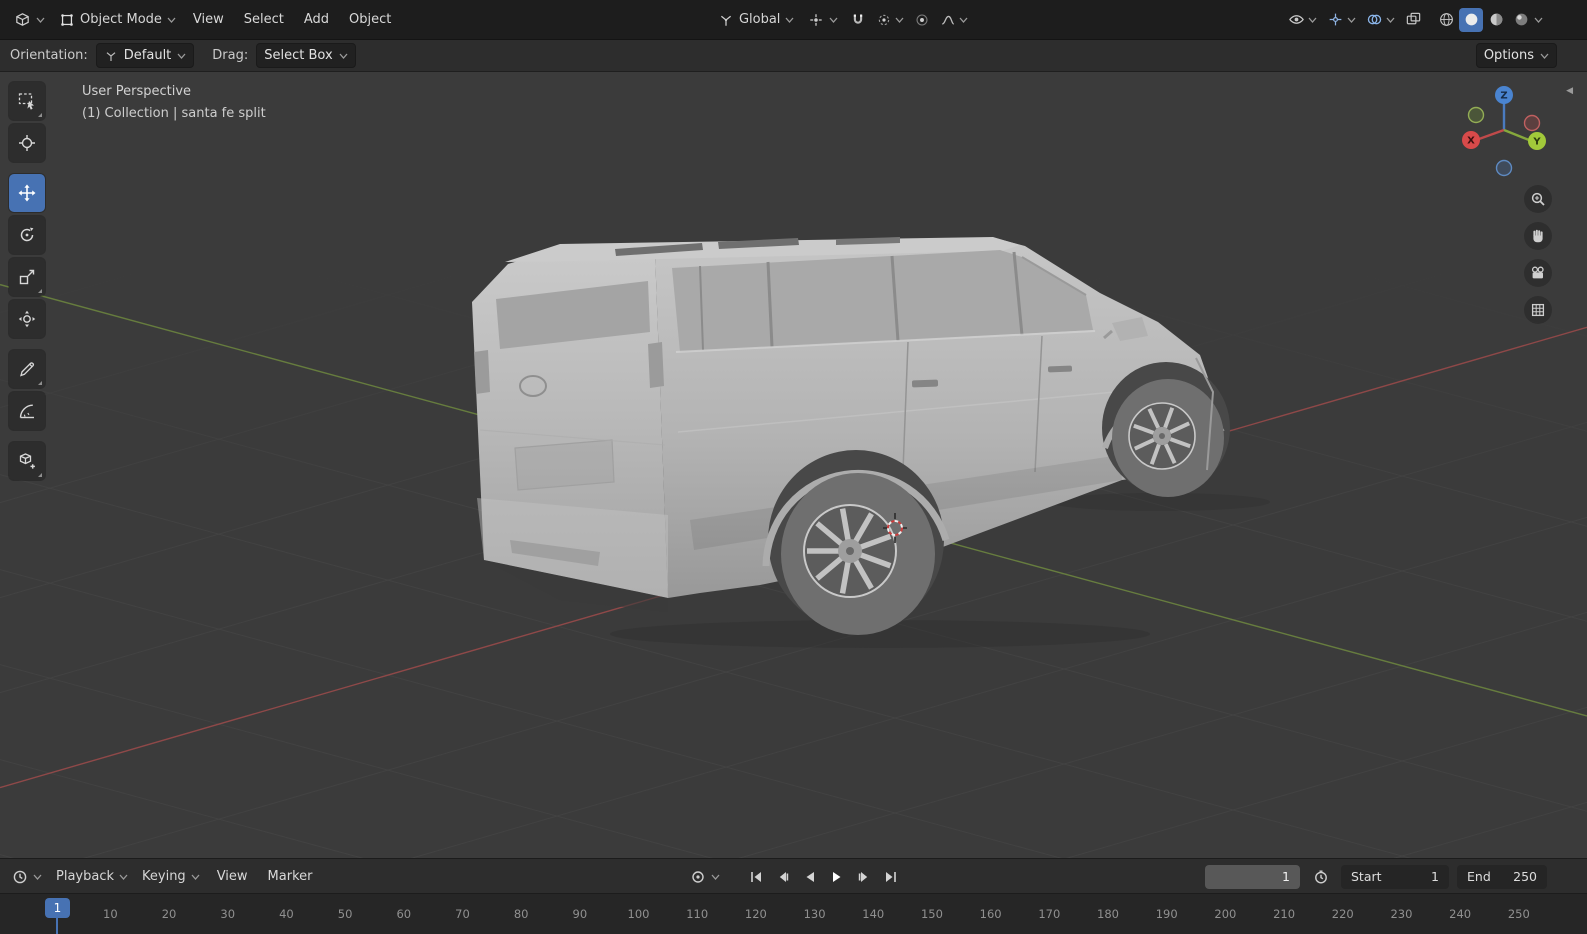  Describe the element at coordinates (27, 411) in the screenshot. I see `tool-measure` at that location.